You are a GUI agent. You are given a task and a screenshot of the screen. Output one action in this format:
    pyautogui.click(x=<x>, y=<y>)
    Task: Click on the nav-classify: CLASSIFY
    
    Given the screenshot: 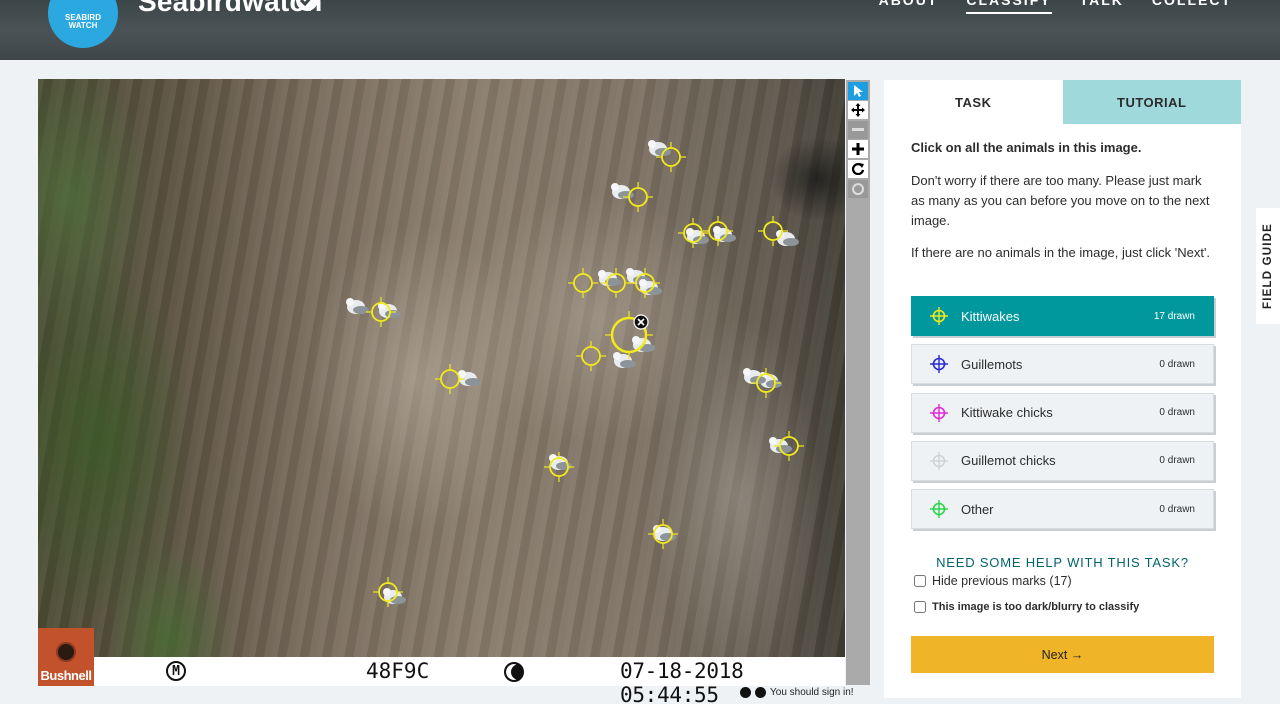 What is the action you would take?
    pyautogui.click(x=1009, y=7)
    